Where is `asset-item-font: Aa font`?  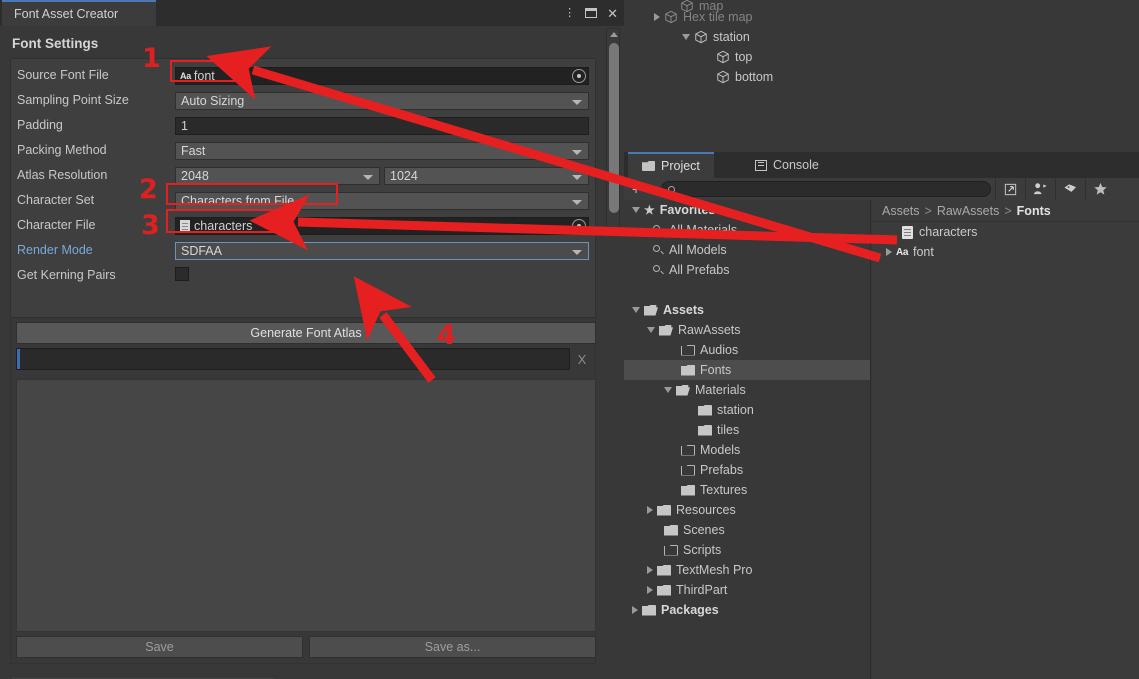
asset-item-font: Aa font is located at coordinates (1005, 252).